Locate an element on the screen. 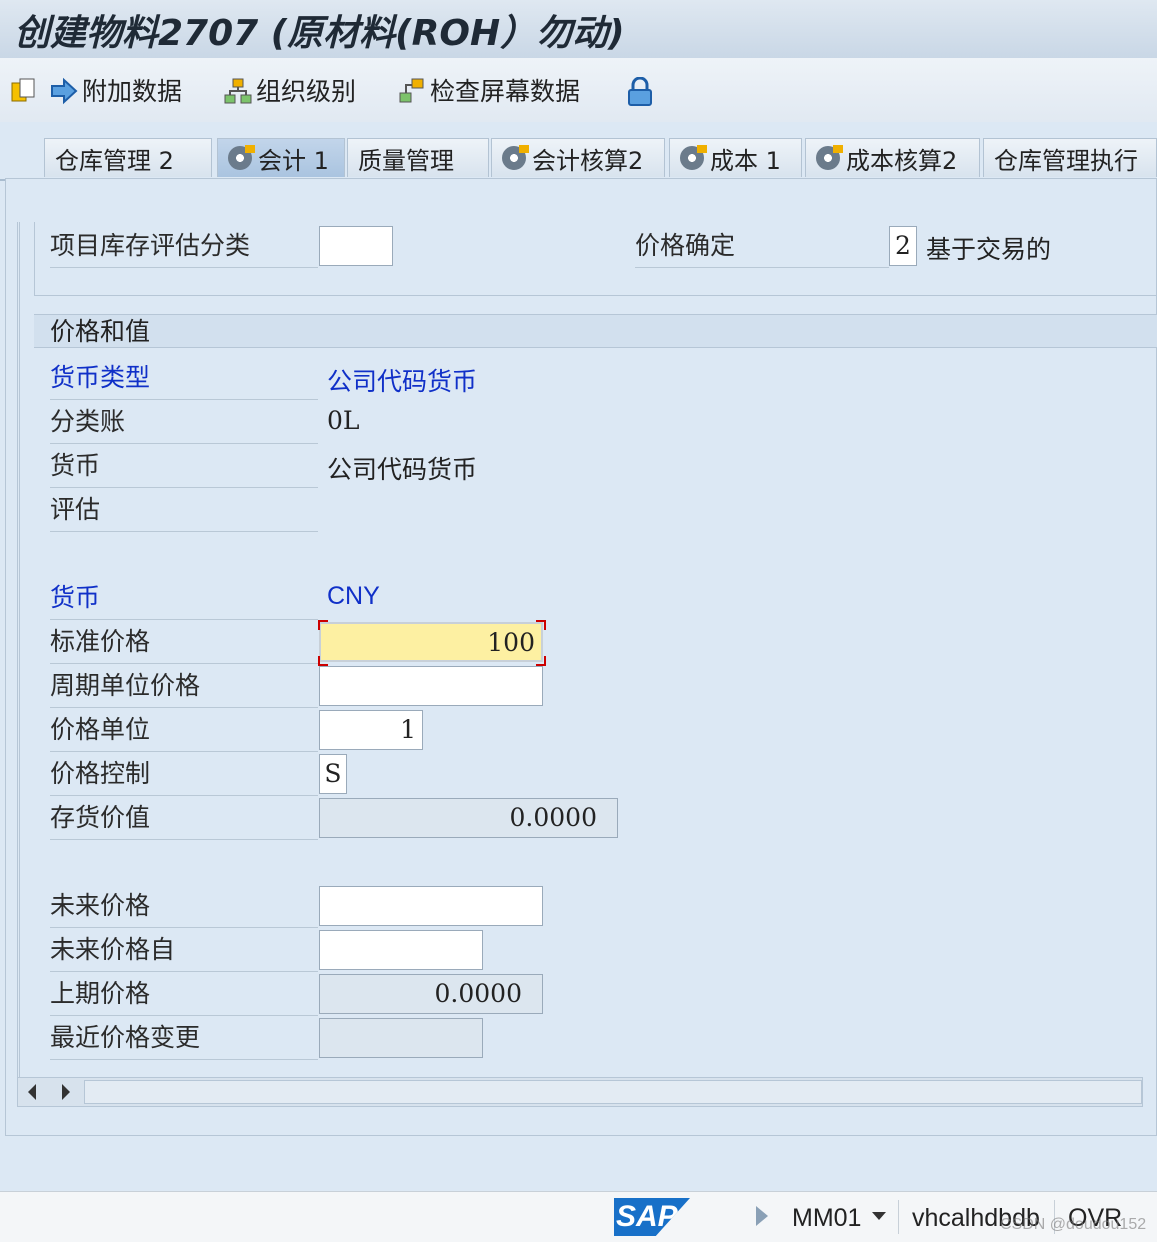 Image resolution: width=1157 pixels, height=1242 pixels. additional-data-button: 附加数据 is located at coordinates (116, 90).